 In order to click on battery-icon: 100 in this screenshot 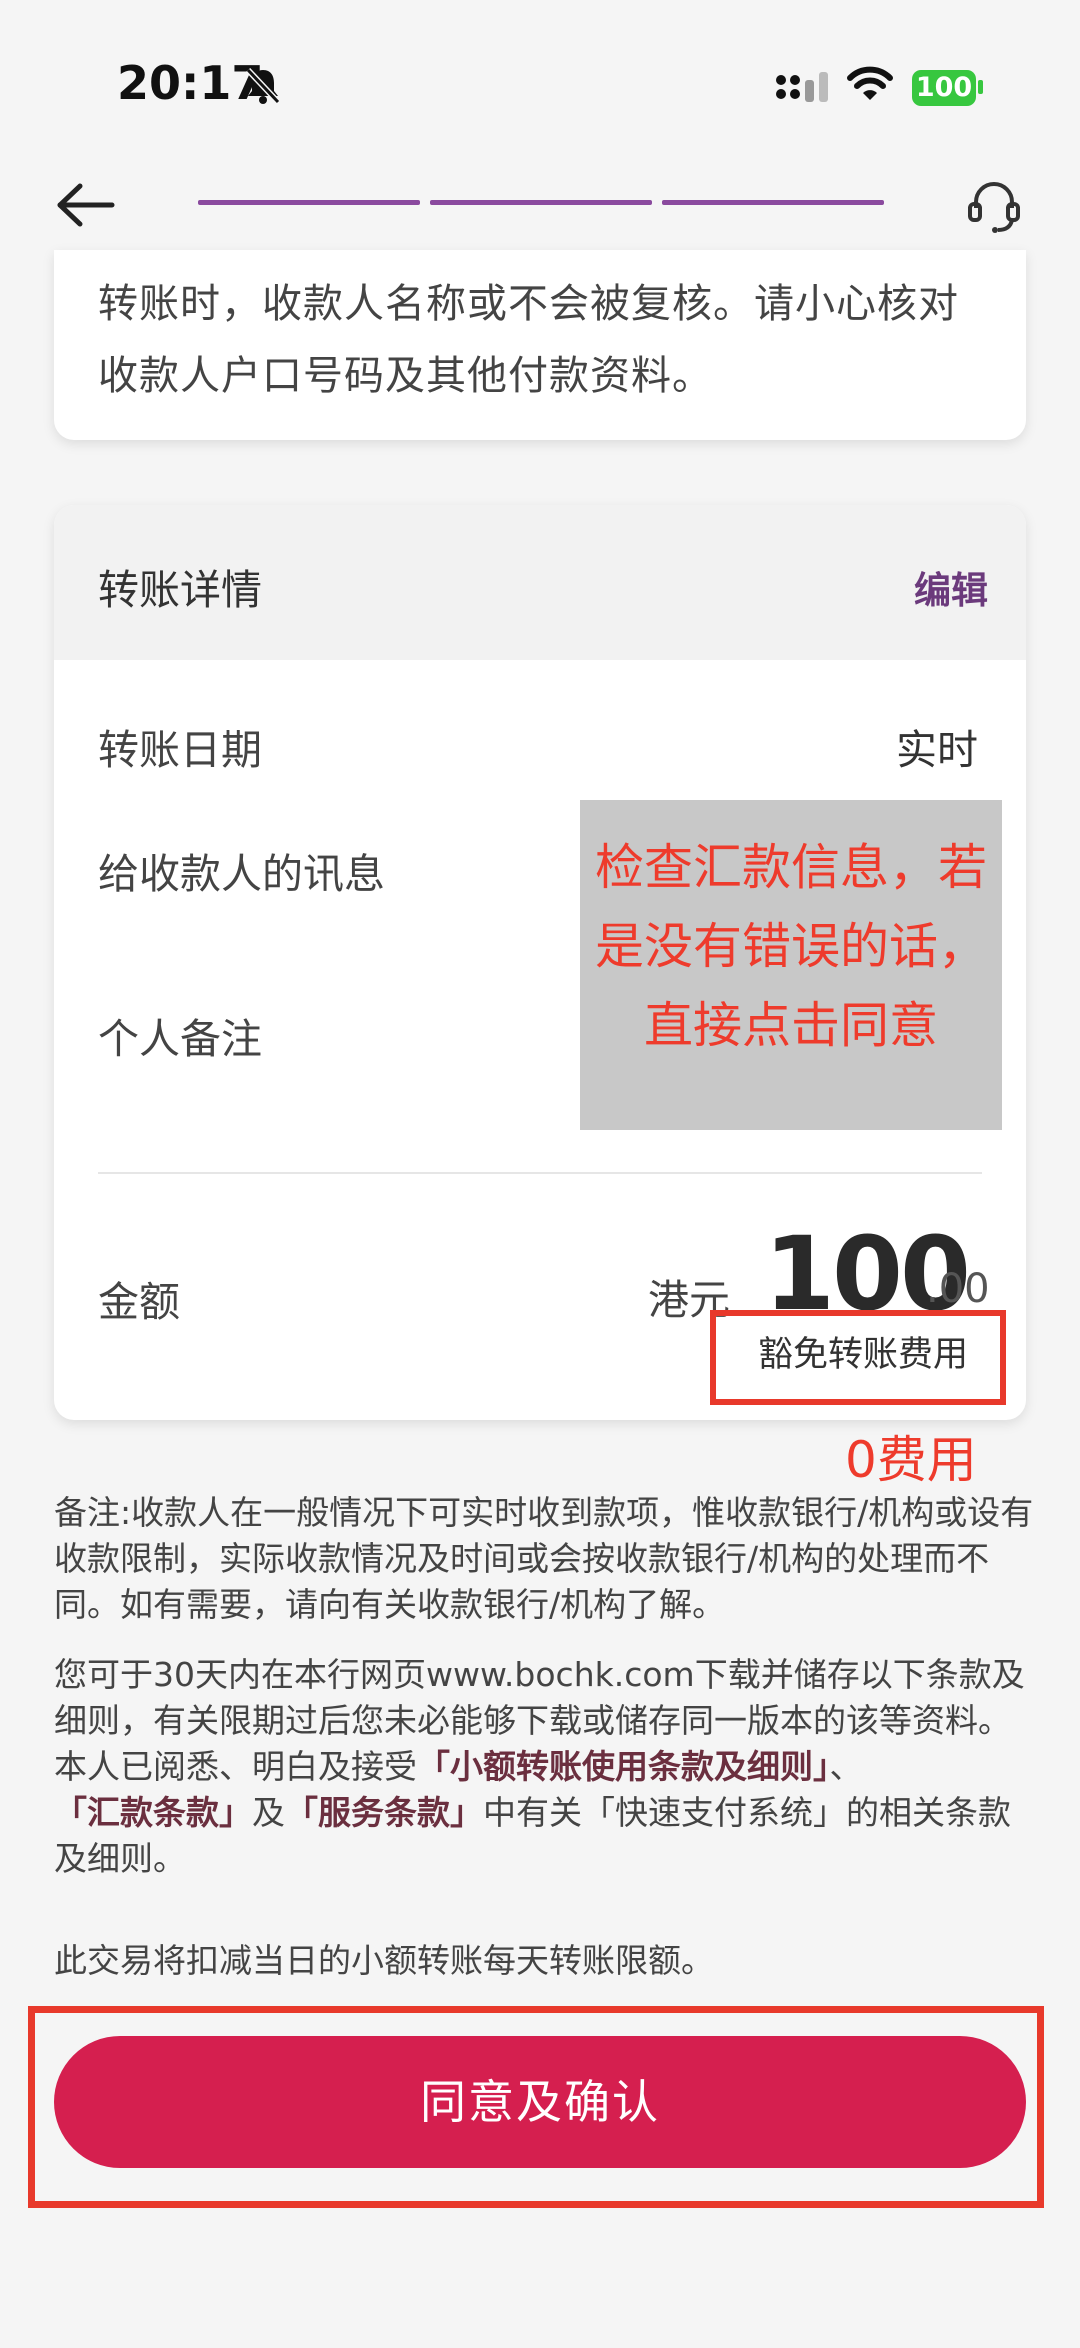, I will do `click(944, 88)`.